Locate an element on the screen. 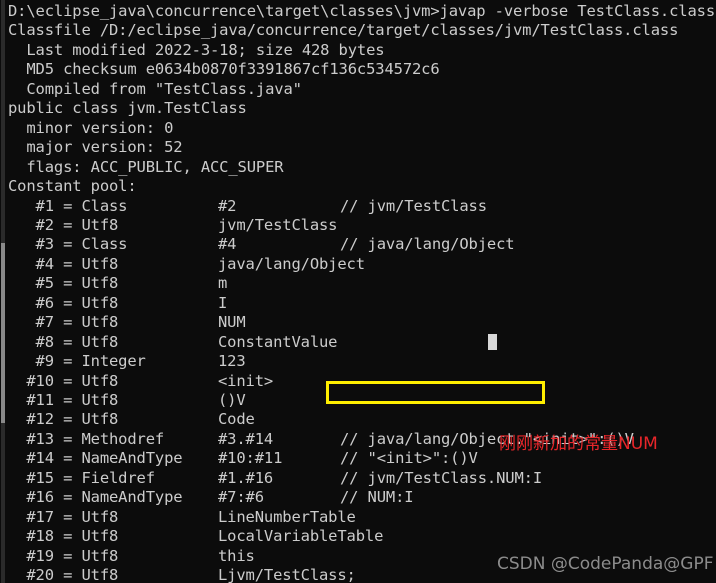 Image resolution: width=716 pixels, height=583 pixels. console-line-col-b: <init> is located at coordinates (246, 380).